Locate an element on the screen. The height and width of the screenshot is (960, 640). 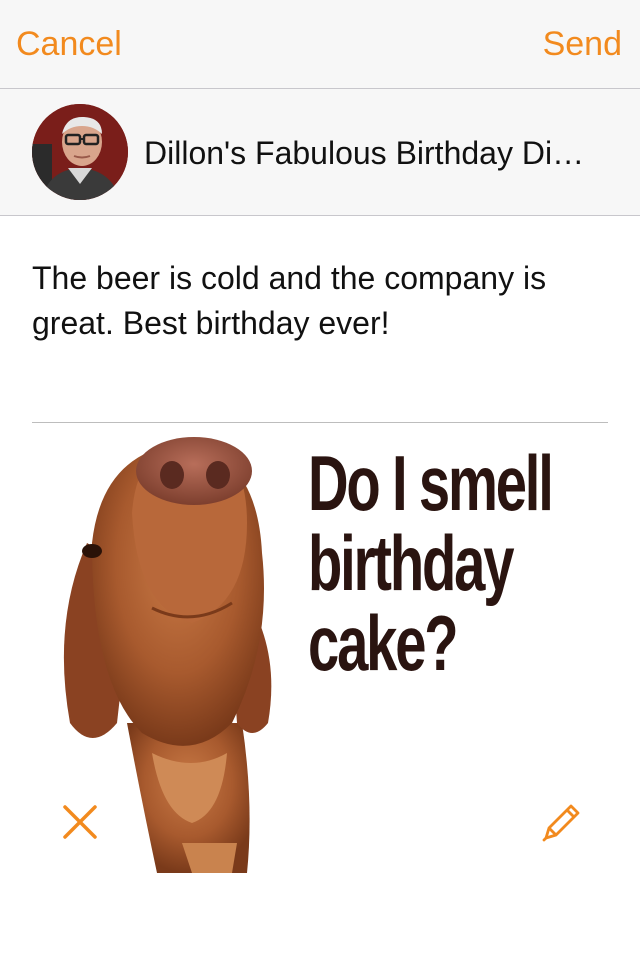
caption-line-1: Do I smell is located at coordinates (431, 483).